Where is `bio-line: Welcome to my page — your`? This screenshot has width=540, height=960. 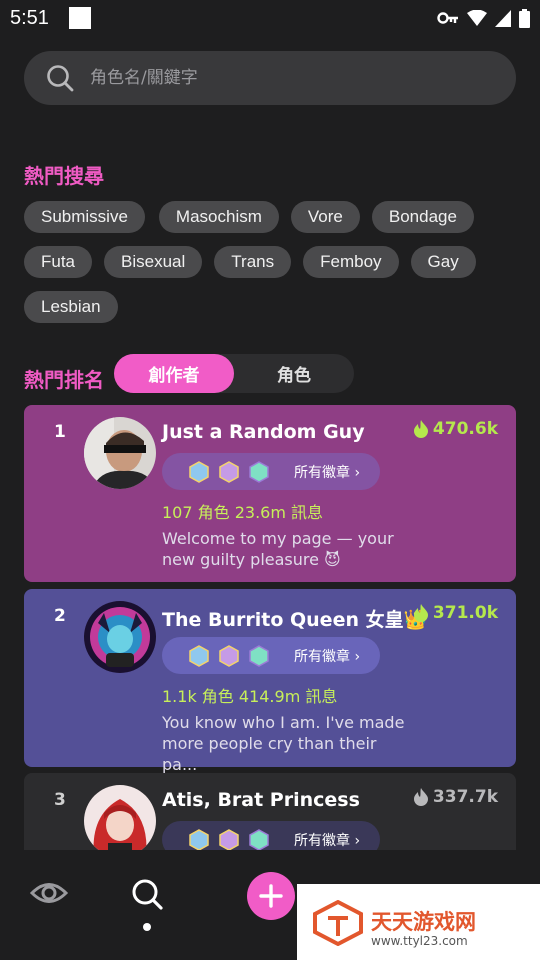
bio-line: Welcome to my page — your is located at coordinates (278, 538).